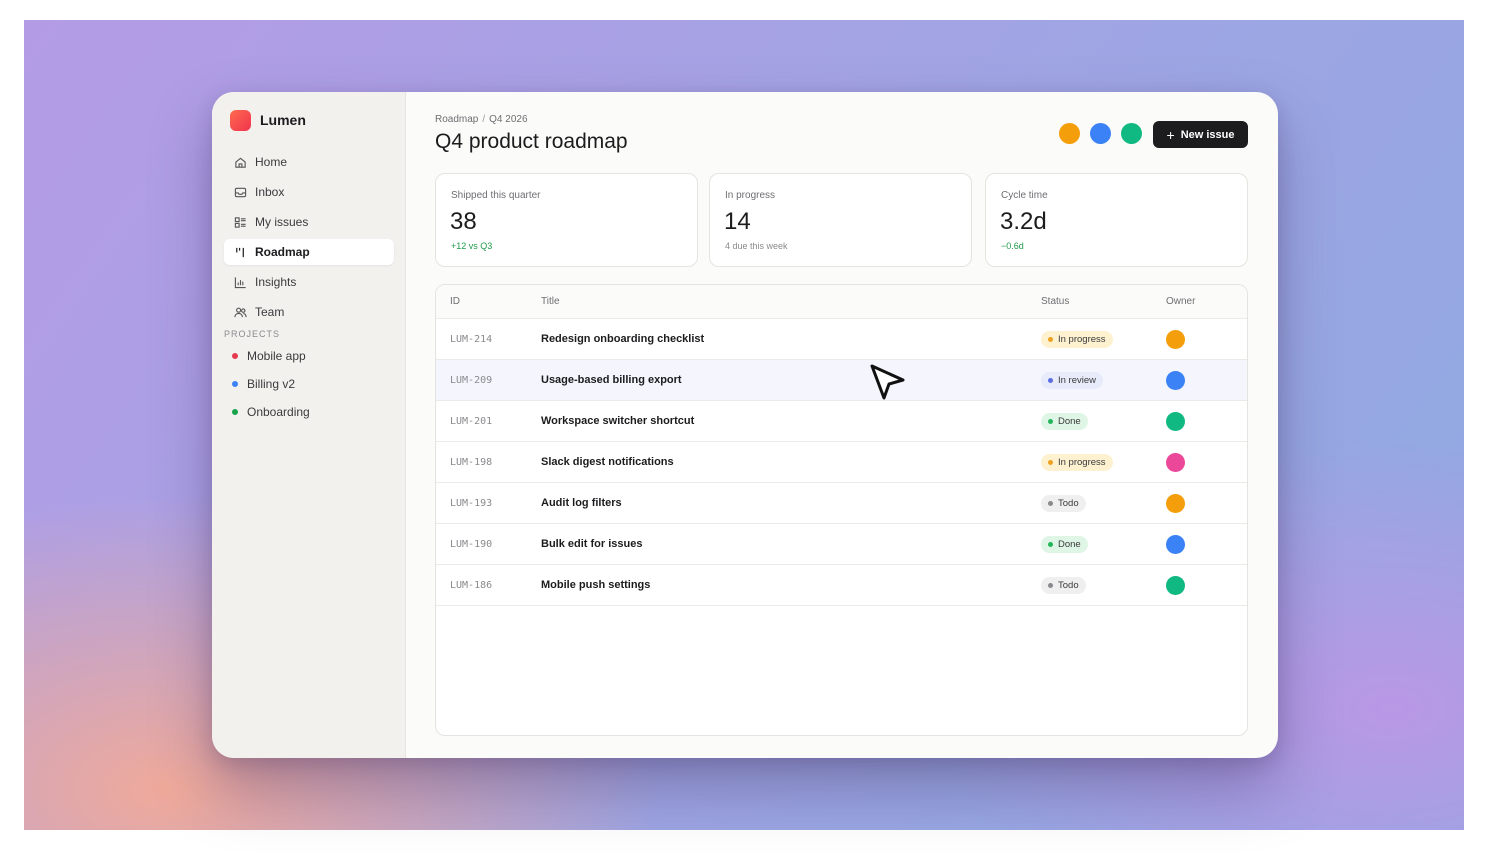 This screenshot has width=1488, height=858. Describe the element at coordinates (581, 503) in the screenshot. I see `issue-title: Audit log filters` at that location.